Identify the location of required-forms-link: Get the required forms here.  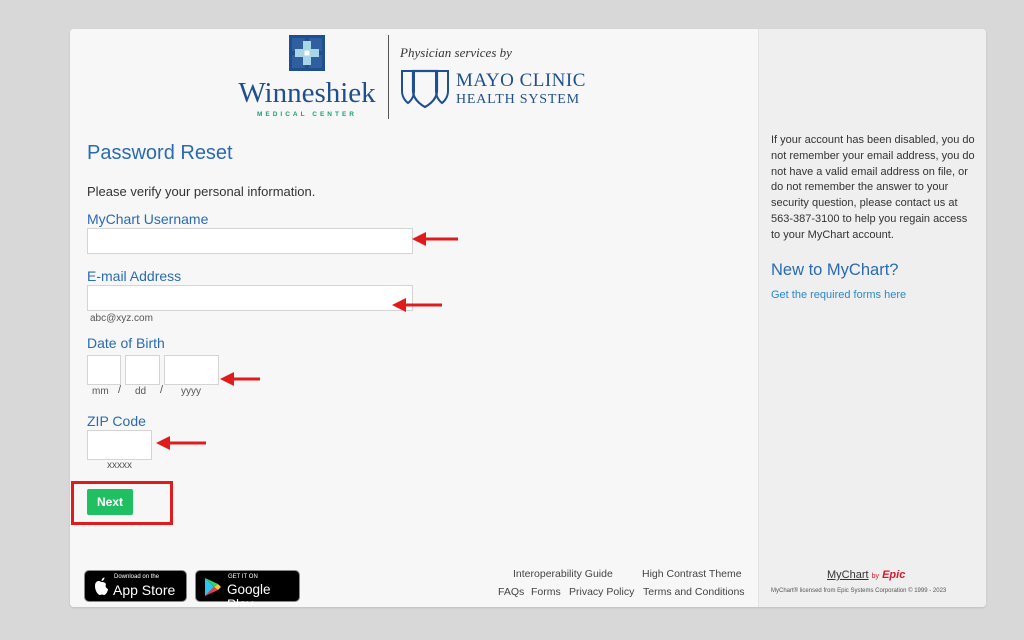
(838, 295).